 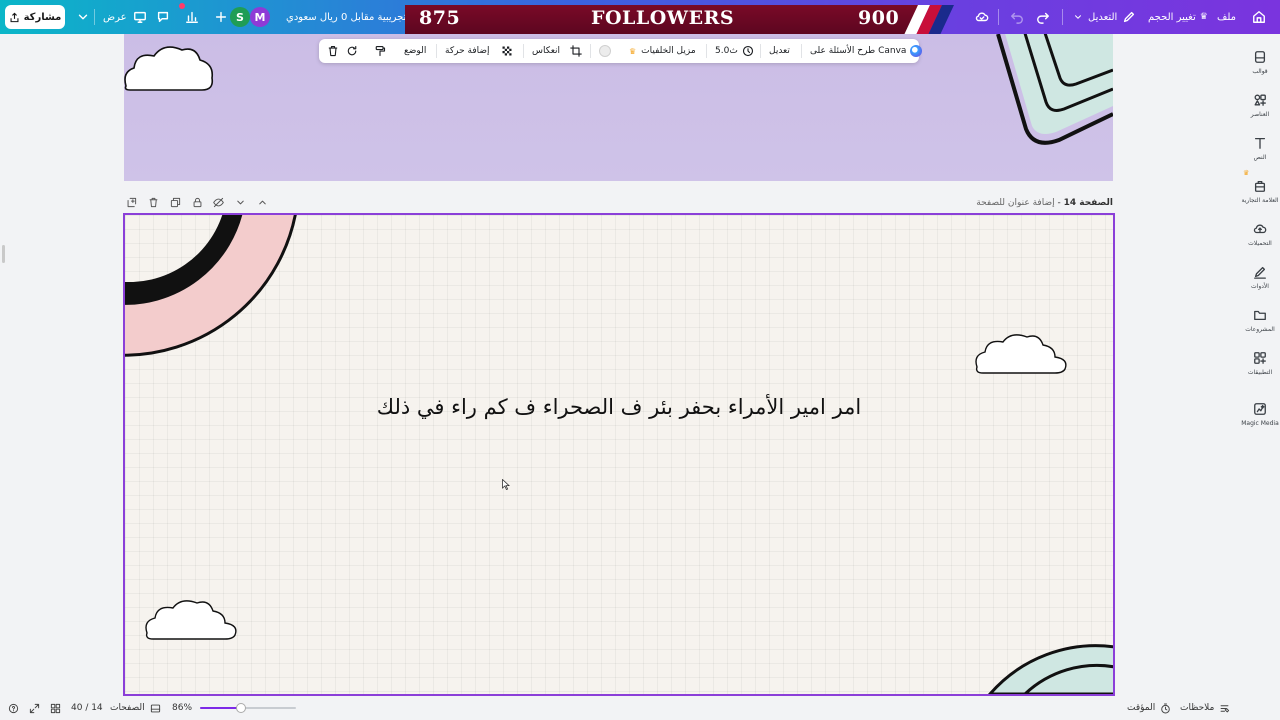 What do you see at coordinates (1260, 100) in the screenshot?
I see `elements-icon` at bounding box center [1260, 100].